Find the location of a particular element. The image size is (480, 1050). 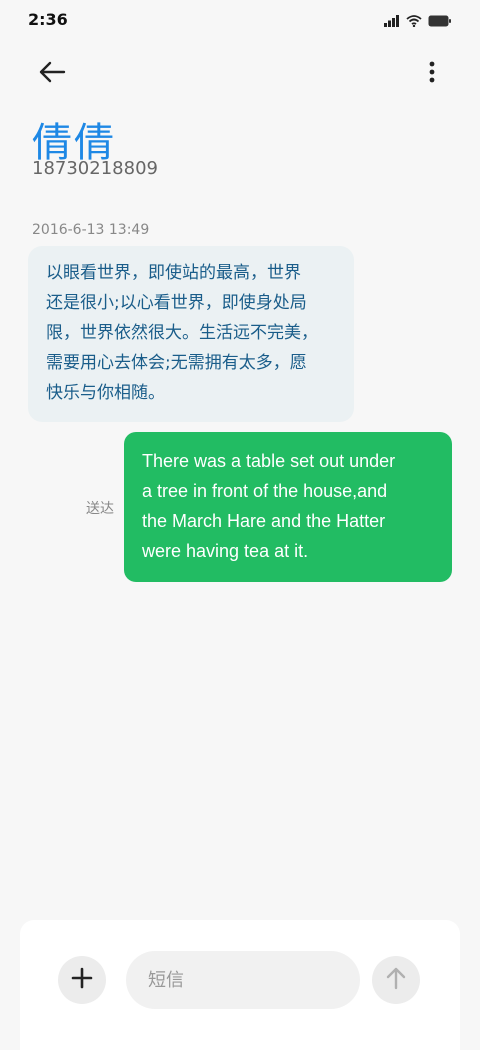

message-line: 限，世界依然很大。生活远不完美， is located at coordinates (182, 333).